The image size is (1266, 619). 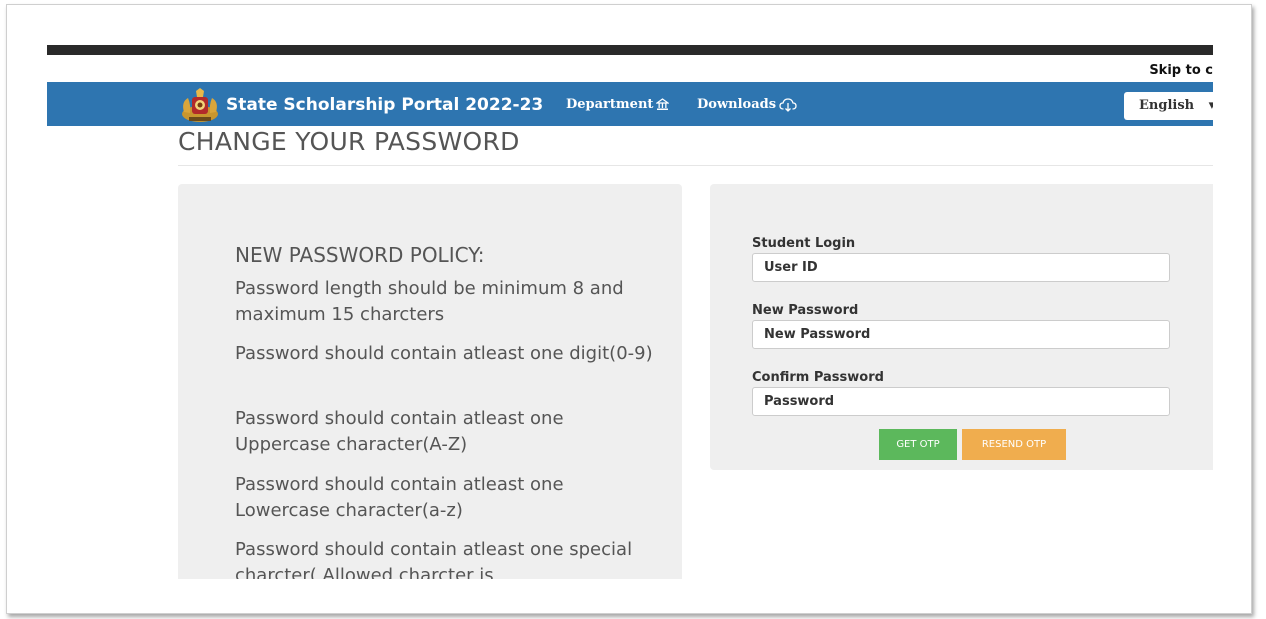 What do you see at coordinates (630, 50) in the screenshot?
I see `top-dark-bar` at bounding box center [630, 50].